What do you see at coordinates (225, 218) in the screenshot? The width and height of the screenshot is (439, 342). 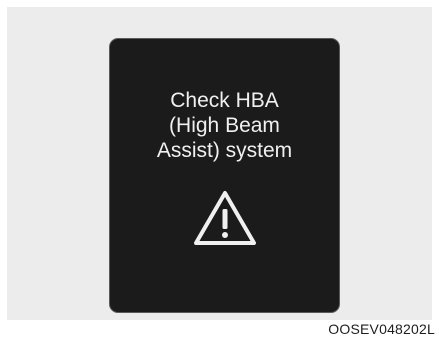 I see `warning-triangle-icon` at bounding box center [225, 218].